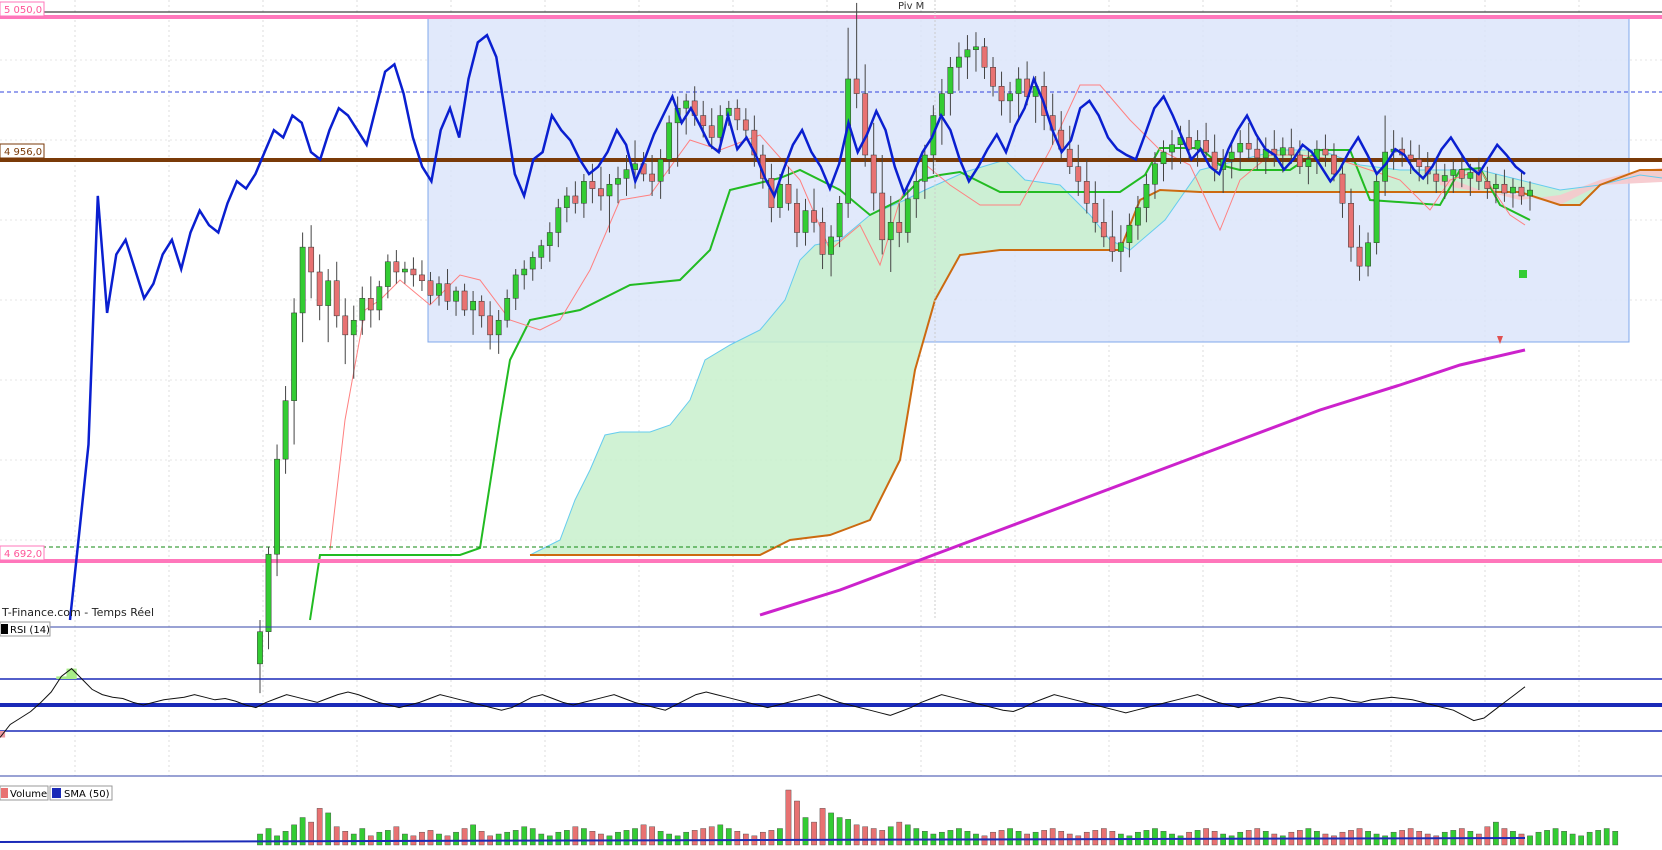  I want to click on volume-sma-legend-swatch, so click(56, 793).